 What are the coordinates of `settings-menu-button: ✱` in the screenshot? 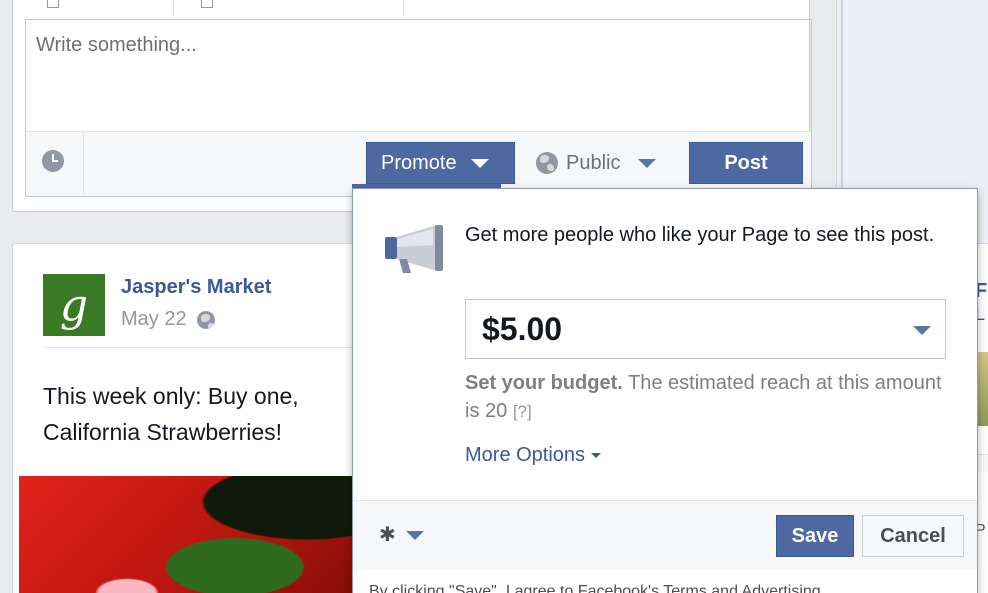 It's located at (401, 535).